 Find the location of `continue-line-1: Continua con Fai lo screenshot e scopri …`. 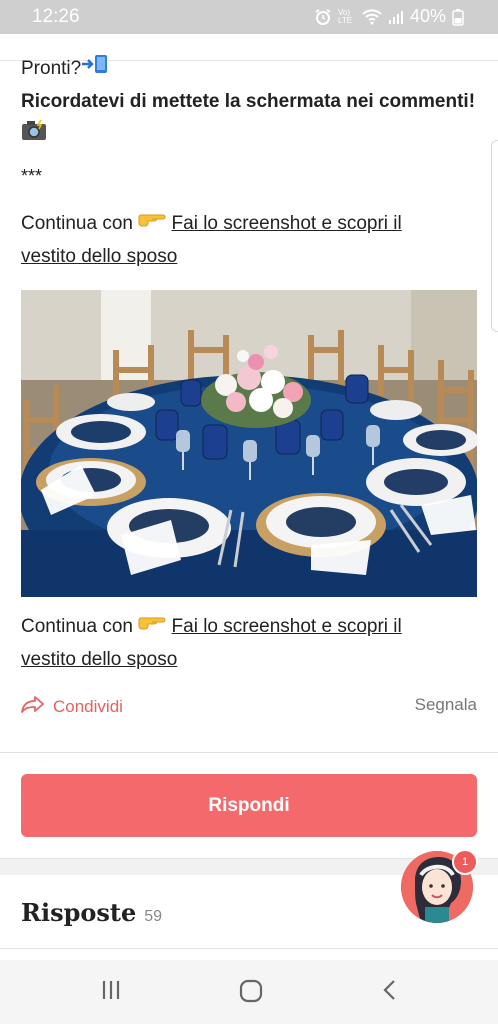

continue-line-1: Continua con Fai lo screenshot e scopri … is located at coordinates (249, 223).